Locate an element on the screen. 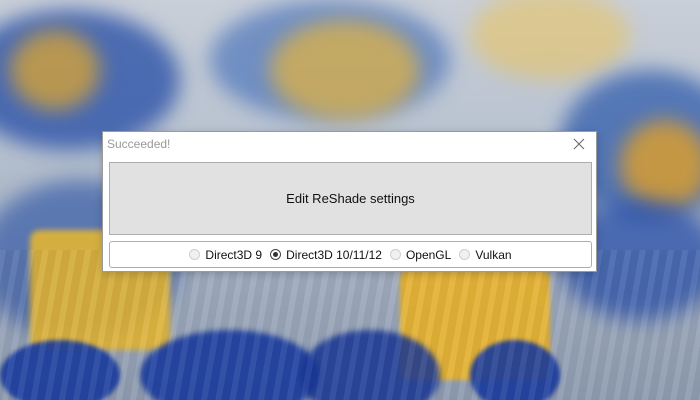 Image resolution: width=700 pixels, height=400 pixels. radio-vulkan: Vulkan is located at coordinates (485, 254).